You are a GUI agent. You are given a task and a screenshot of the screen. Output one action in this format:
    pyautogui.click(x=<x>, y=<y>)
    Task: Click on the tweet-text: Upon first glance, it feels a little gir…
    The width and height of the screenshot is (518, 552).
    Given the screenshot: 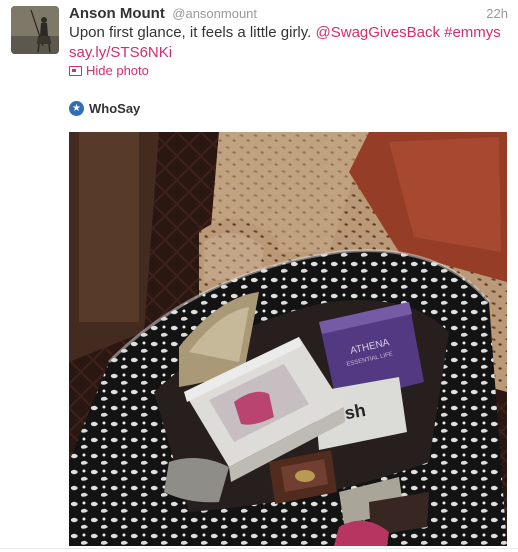 What is the action you would take?
    pyautogui.click(x=289, y=43)
    